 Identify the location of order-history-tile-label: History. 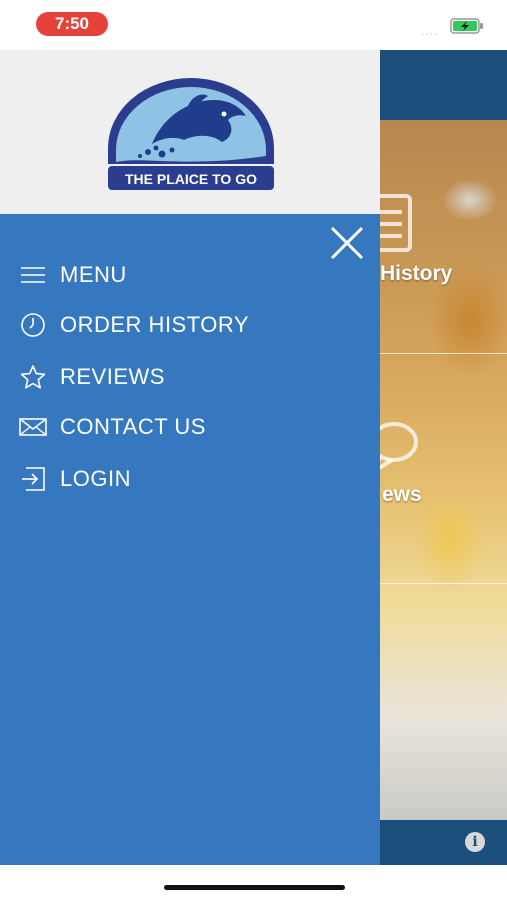
(416, 273).